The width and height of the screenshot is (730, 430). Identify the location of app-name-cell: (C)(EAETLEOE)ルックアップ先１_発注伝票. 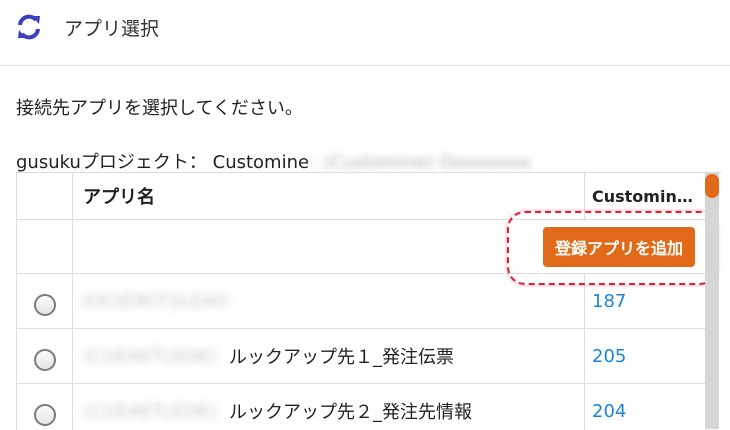
(329, 356).